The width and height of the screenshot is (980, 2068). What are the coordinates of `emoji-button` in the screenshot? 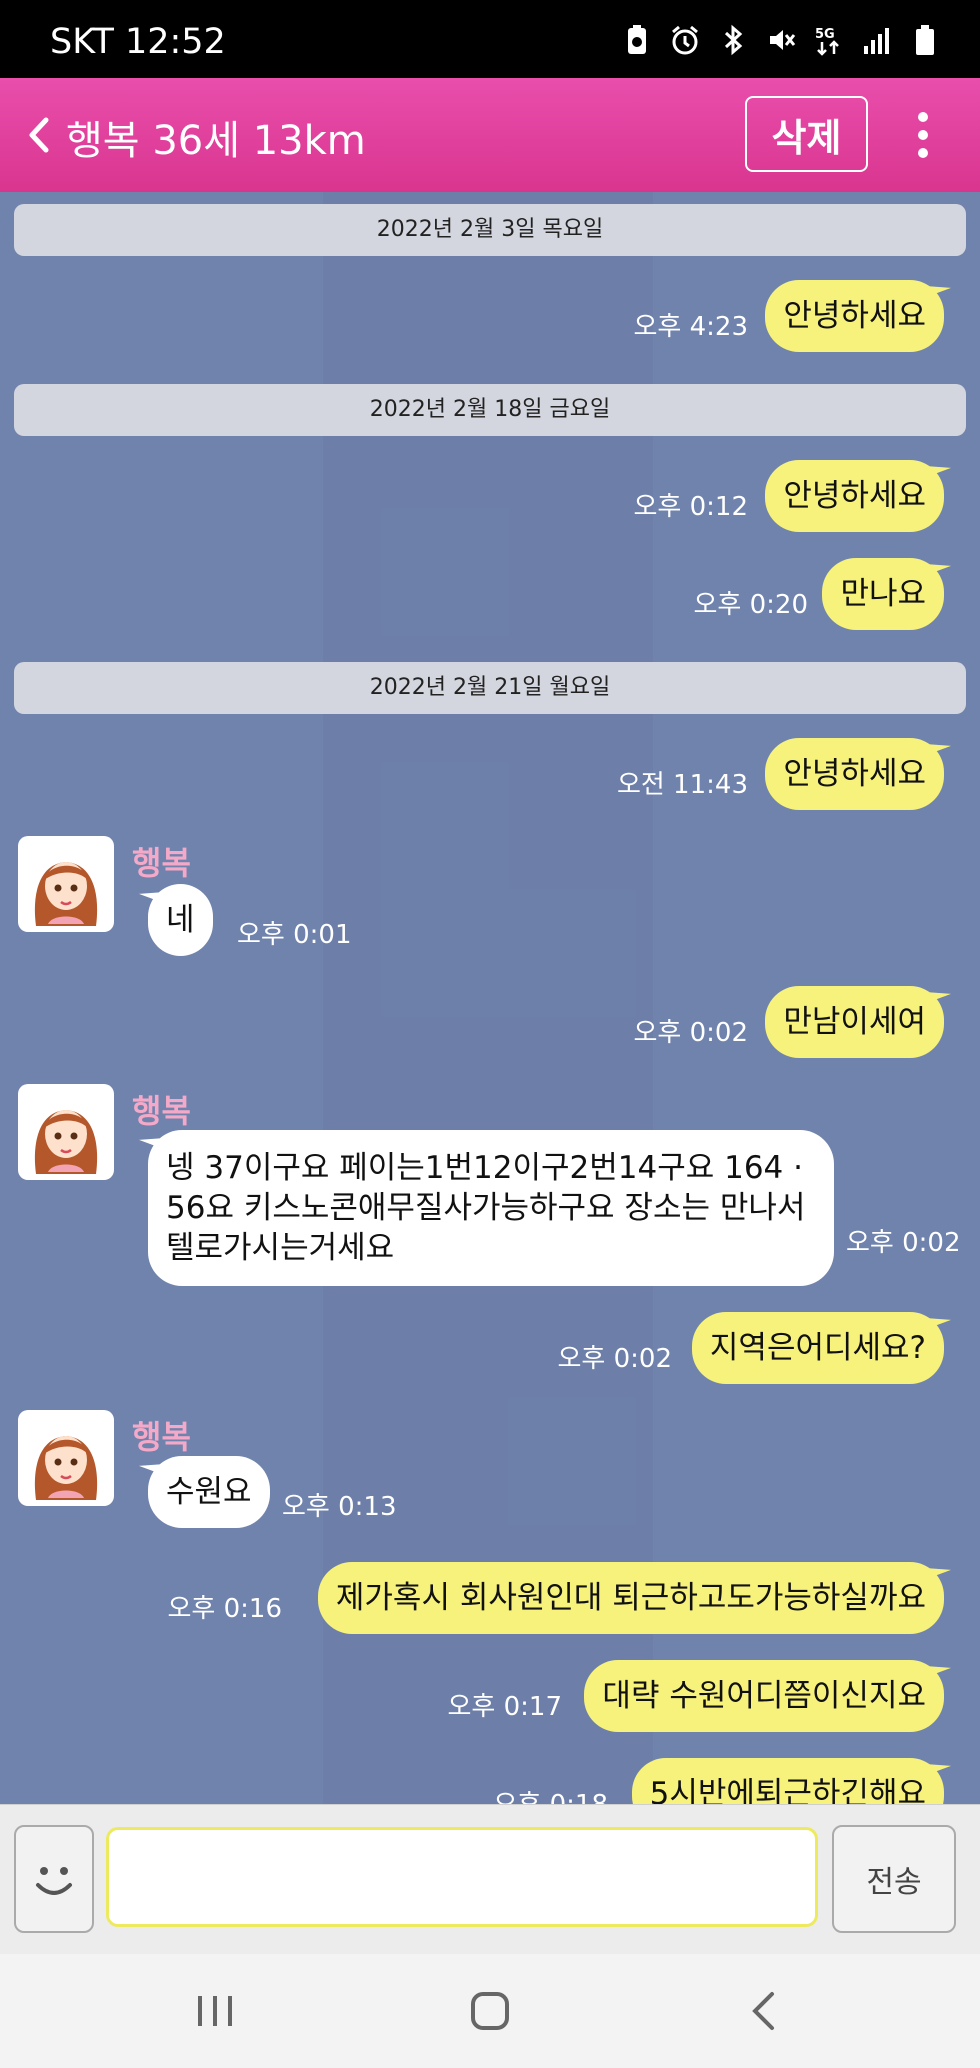 It's located at (54, 1879).